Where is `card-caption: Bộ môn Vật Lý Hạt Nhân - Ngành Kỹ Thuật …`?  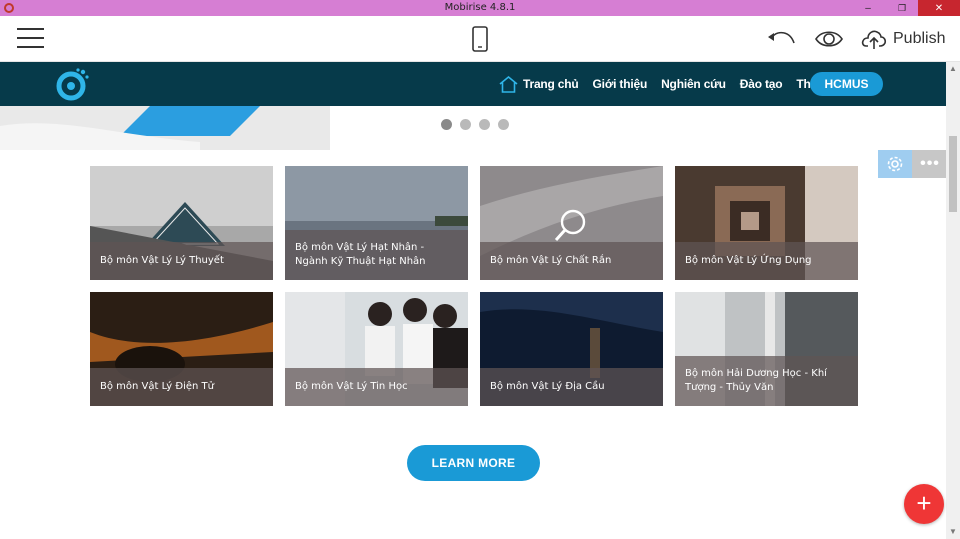 card-caption: Bộ môn Vật Lý Hạt Nhân - Ngành Kỹ Thuật … is located at coordinates (376, 255).